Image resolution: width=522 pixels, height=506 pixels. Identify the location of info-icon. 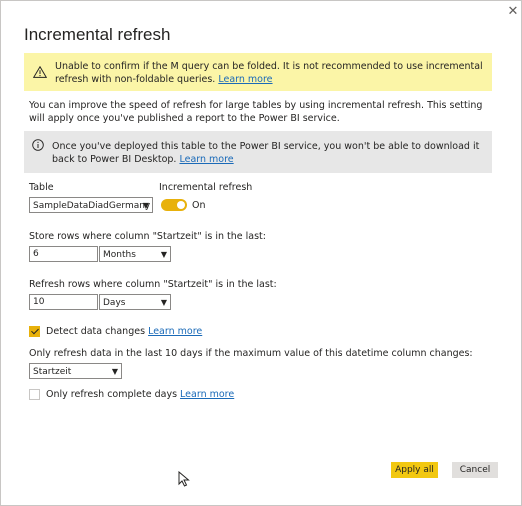
(38, 145).